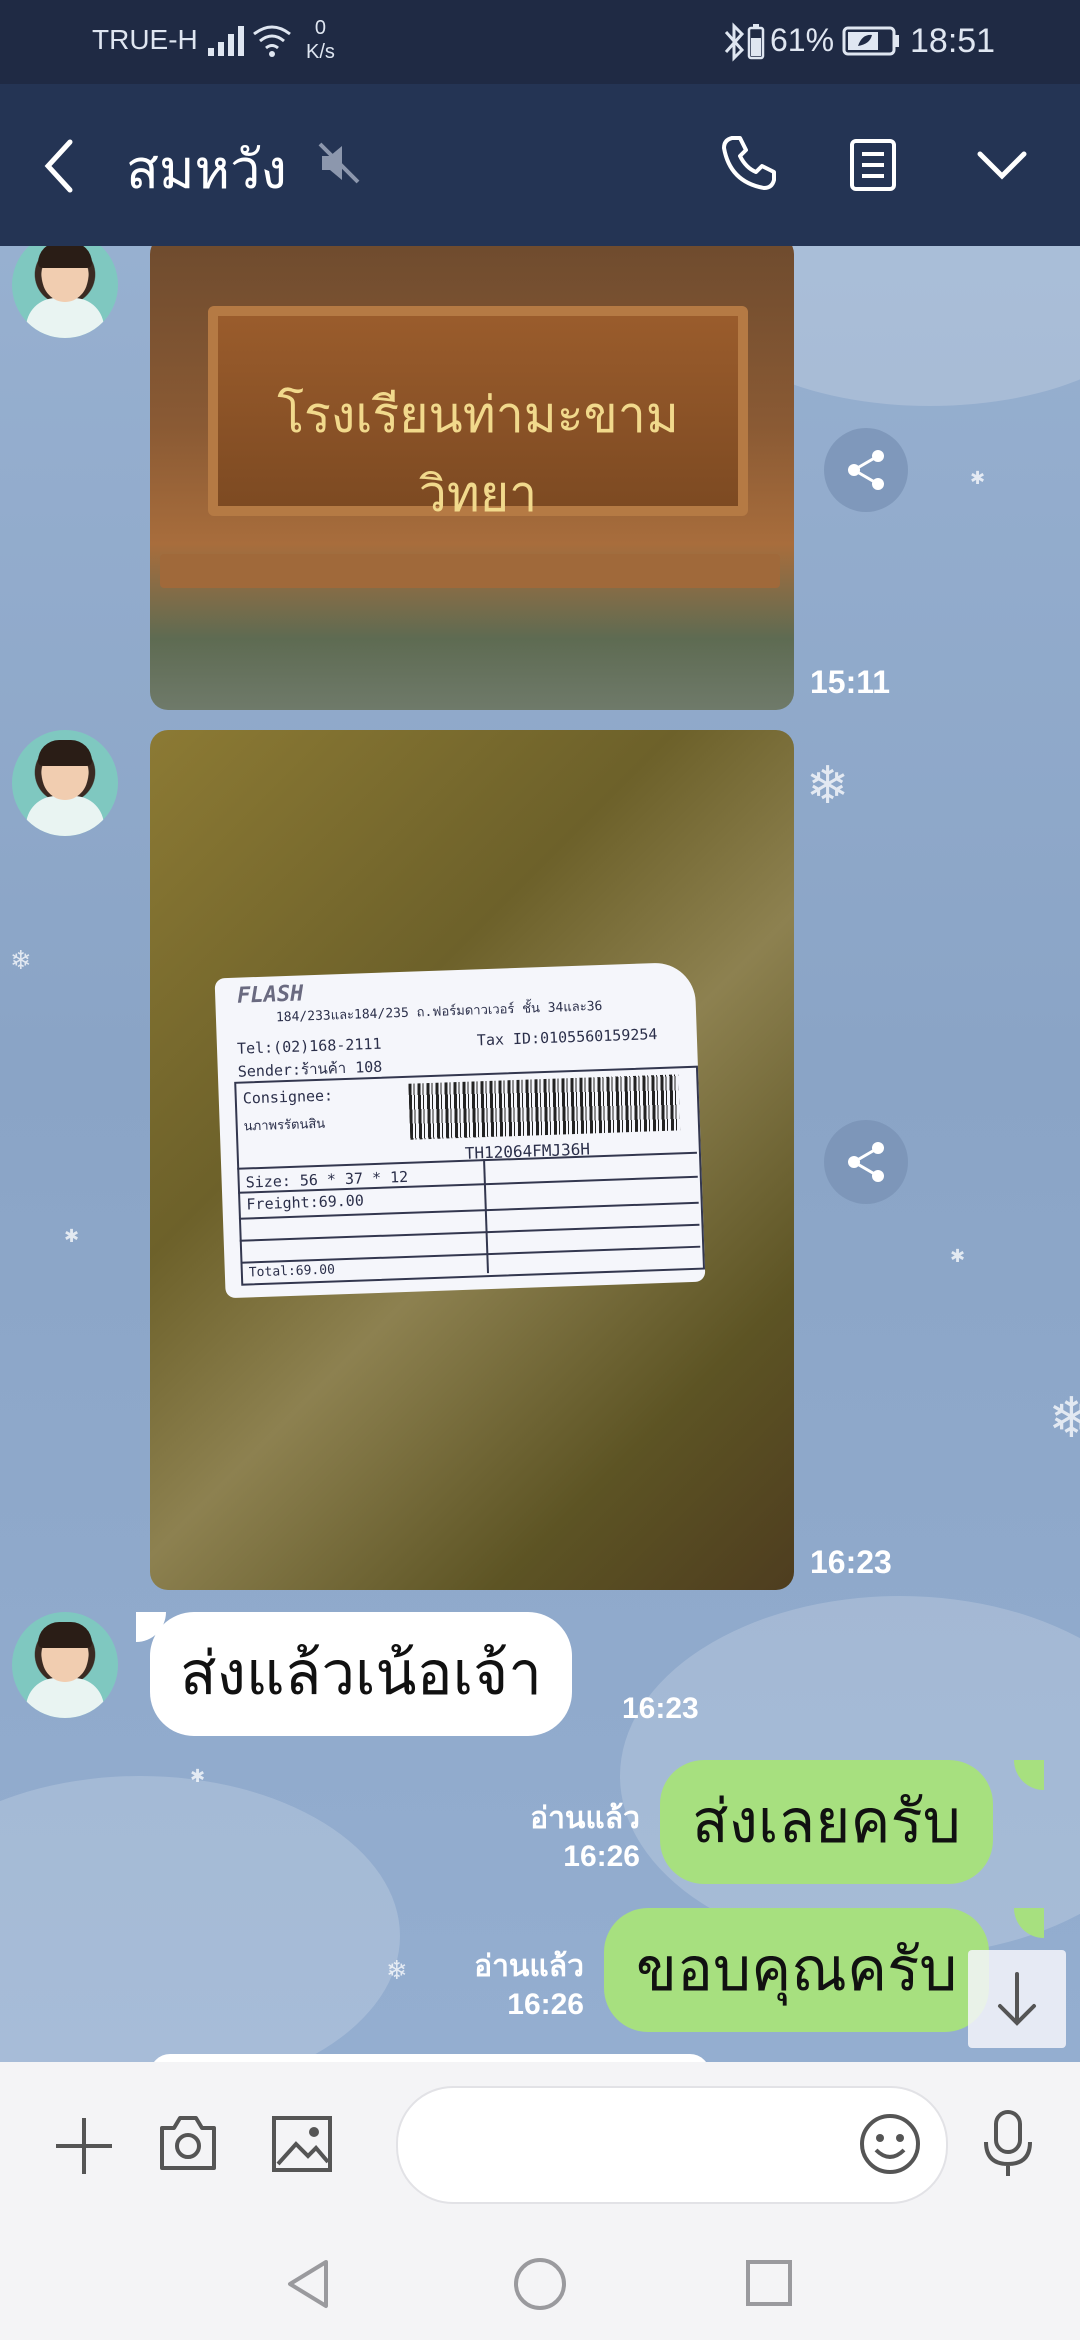 This screenshot has height=2340, width=1080. Describe the element at coordinates (540, 2143) in the screenshot. I see `message-input-bar` at that location.